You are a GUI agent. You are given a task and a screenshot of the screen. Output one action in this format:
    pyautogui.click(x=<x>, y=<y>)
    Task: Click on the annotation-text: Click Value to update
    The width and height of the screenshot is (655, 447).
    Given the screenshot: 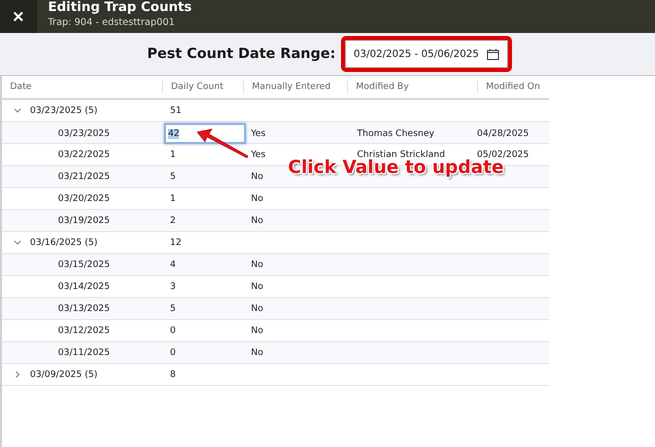 What is the action you would take?
    pyautogui.click(x=396, y=167)
    